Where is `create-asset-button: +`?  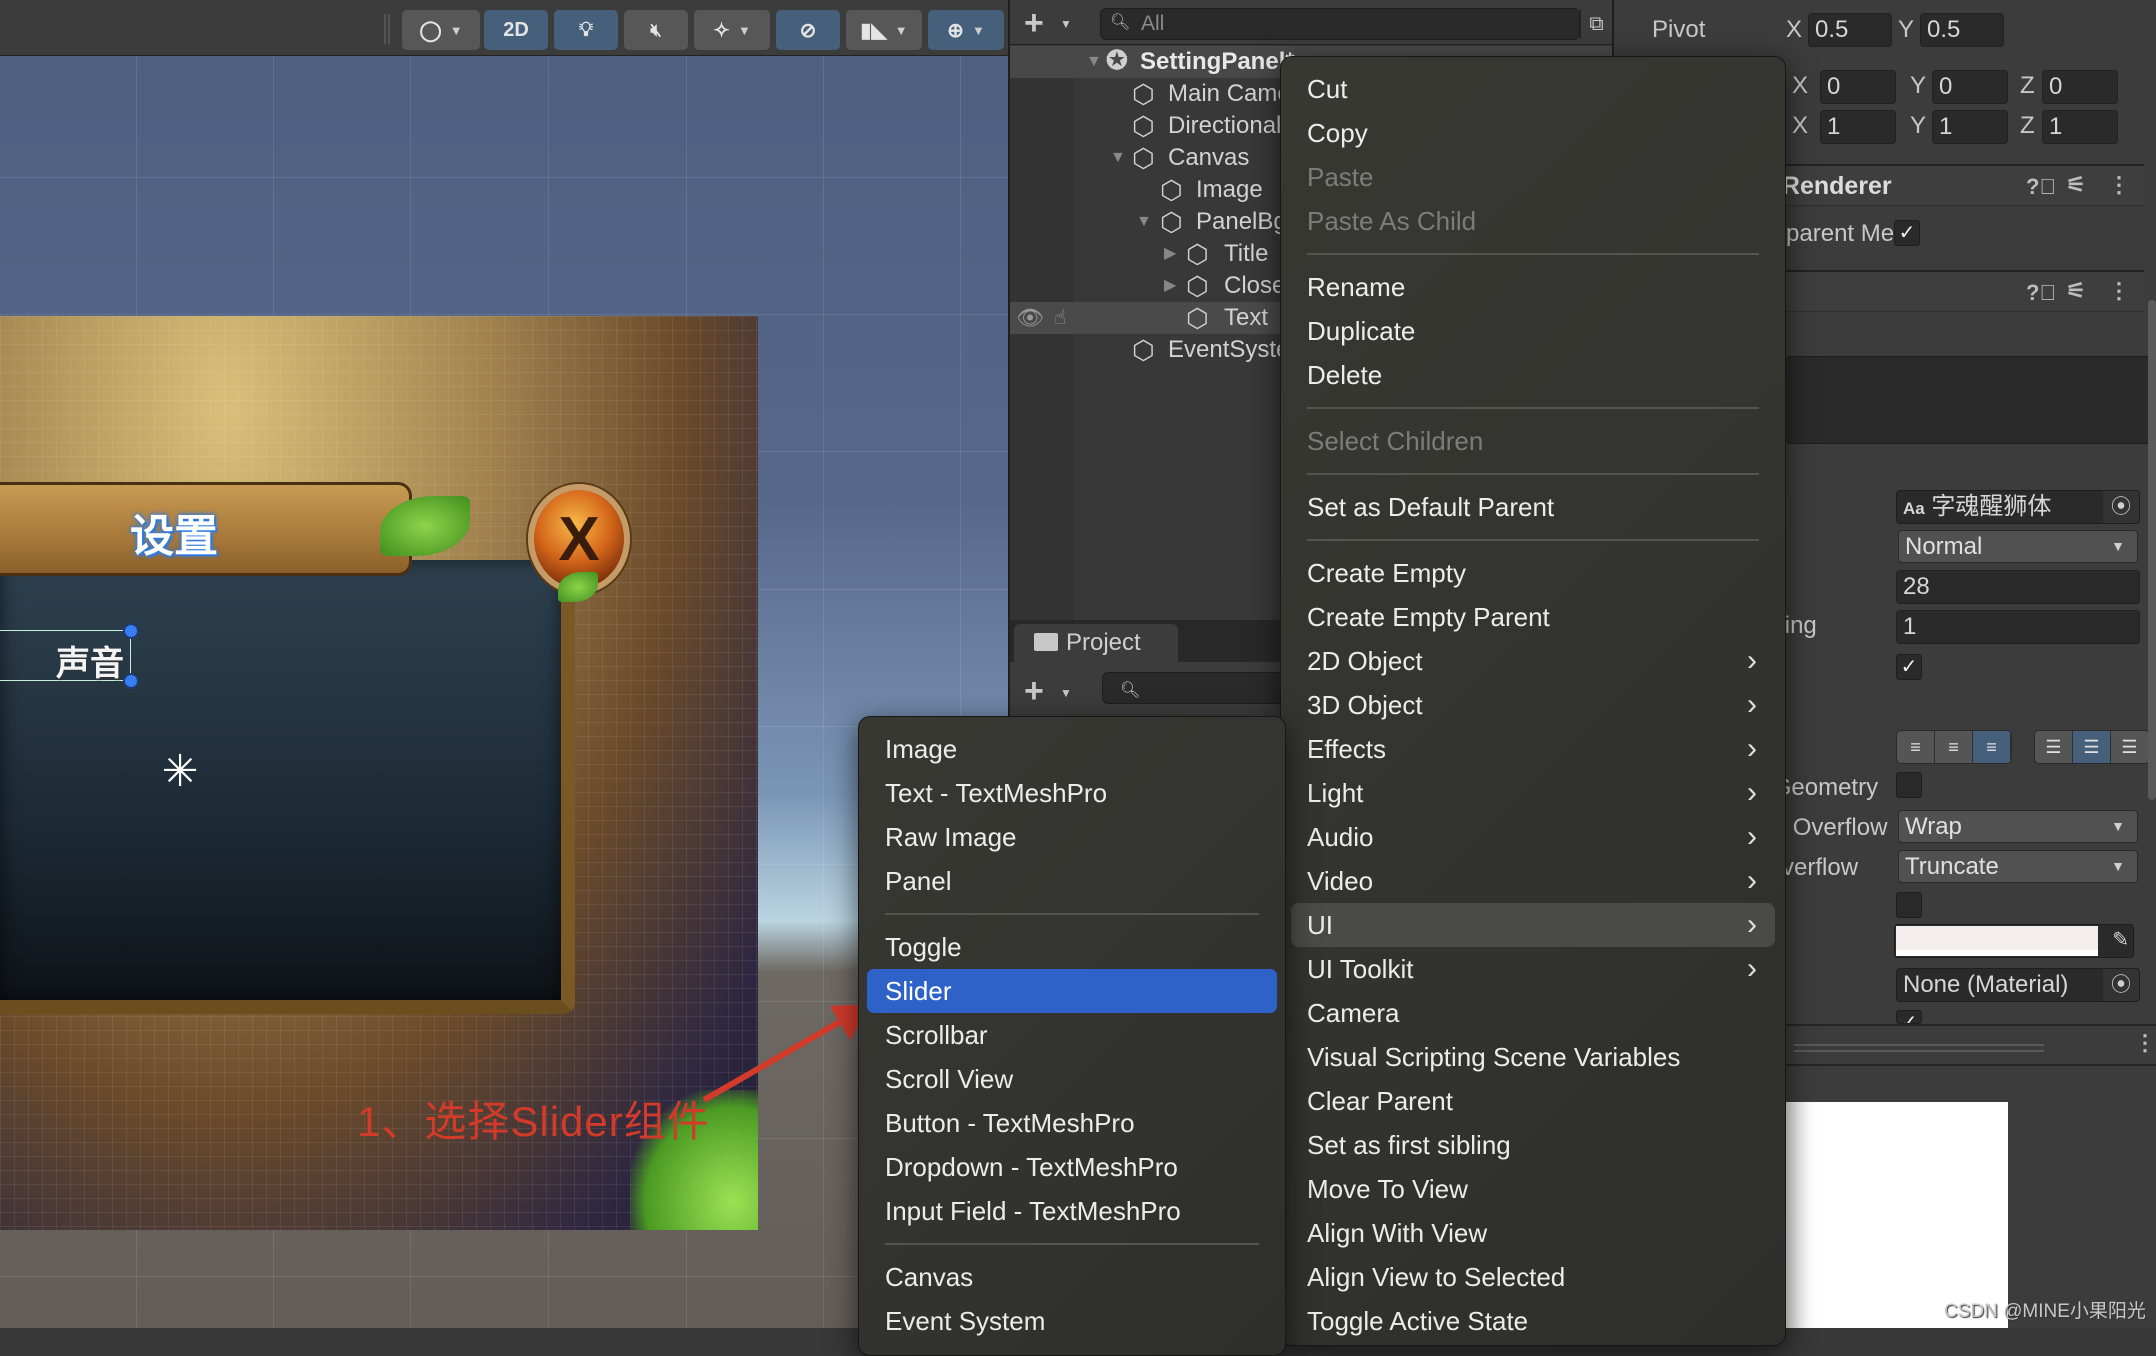
create-asset-button: + is located at coordinates (1034, 691).